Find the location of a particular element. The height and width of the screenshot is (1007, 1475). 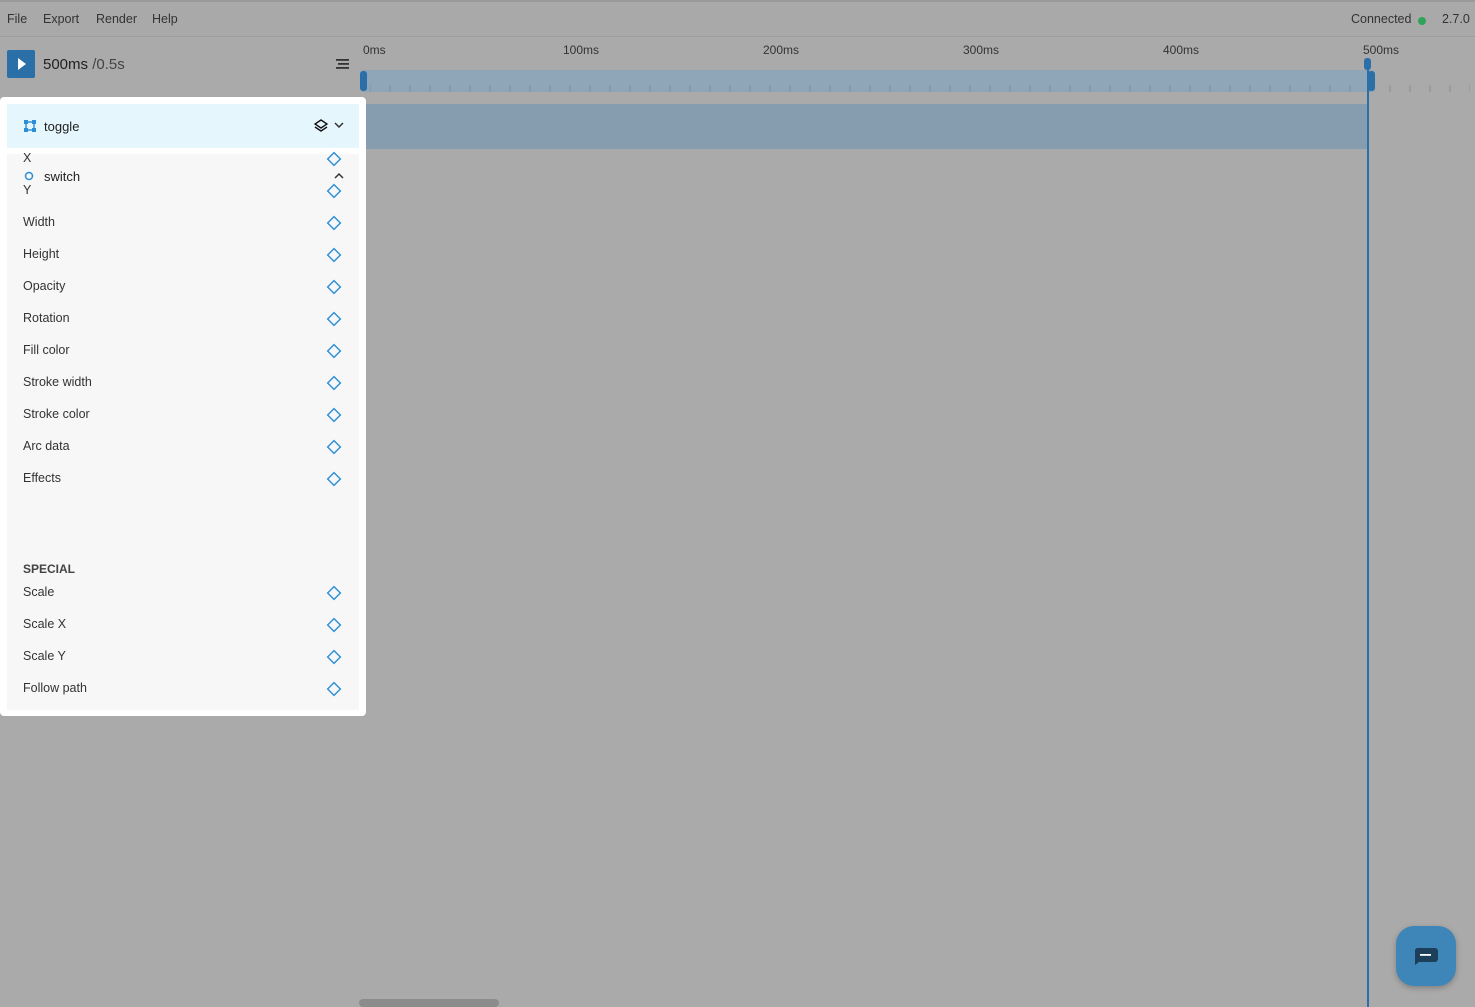

property-label: Effects is located at coordinates (42, 478).